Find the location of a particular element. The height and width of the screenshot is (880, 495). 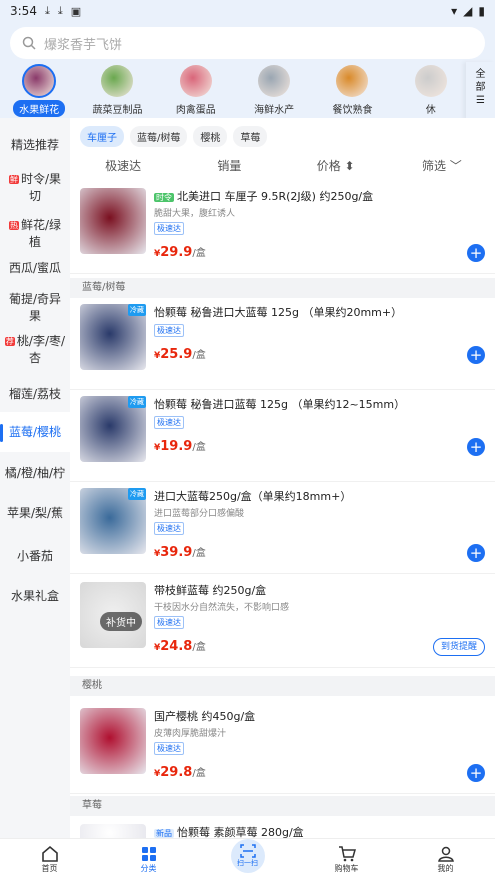

sidebar-item-text: 水果礼盒 is located at coordinates (35, 596).